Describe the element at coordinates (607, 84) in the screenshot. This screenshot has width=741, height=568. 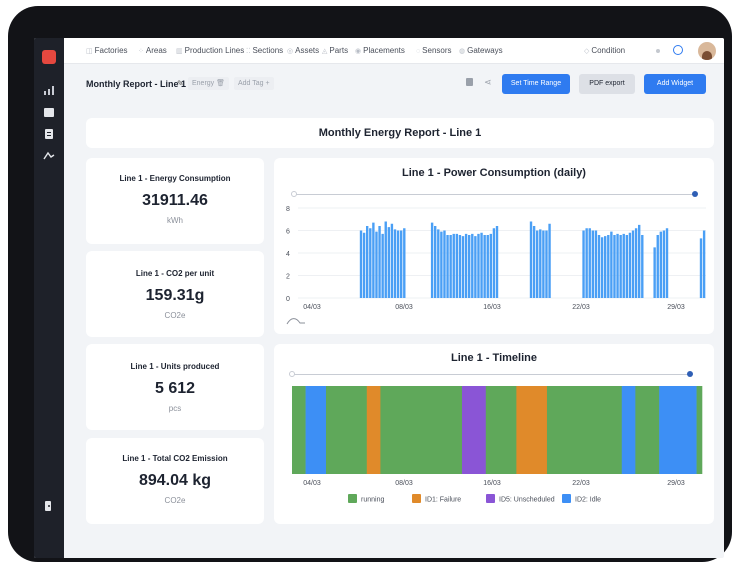
I see `pdf-export-button: PDF export` at that location.